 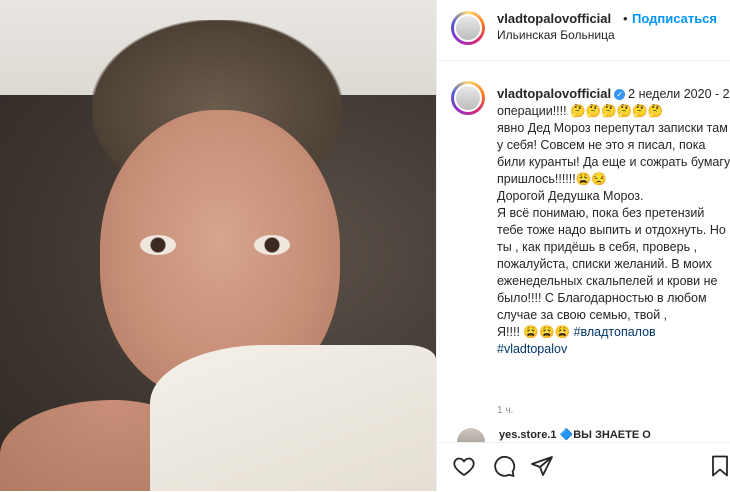 What do you see at coordinates (554, 93) in the screenshot?
I see `caption-username: vladtopalovofficial` at bounding box center [554, 93].